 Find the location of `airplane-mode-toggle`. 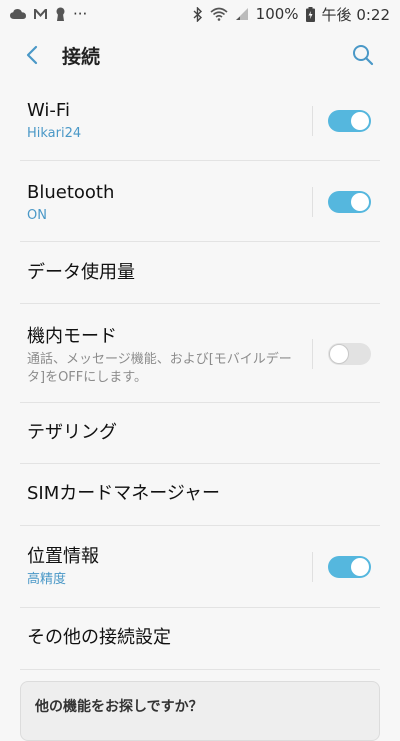

airplane-mode-toggle is located at coordinates (349, 354).